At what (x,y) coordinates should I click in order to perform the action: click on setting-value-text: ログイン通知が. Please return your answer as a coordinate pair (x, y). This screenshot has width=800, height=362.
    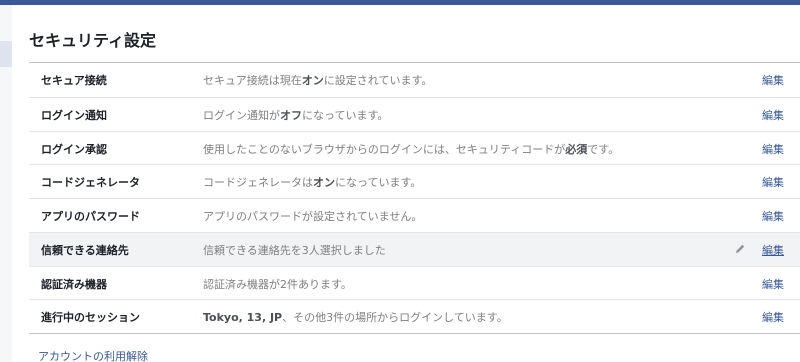
    Looking at the image, I should click on (241, 115).